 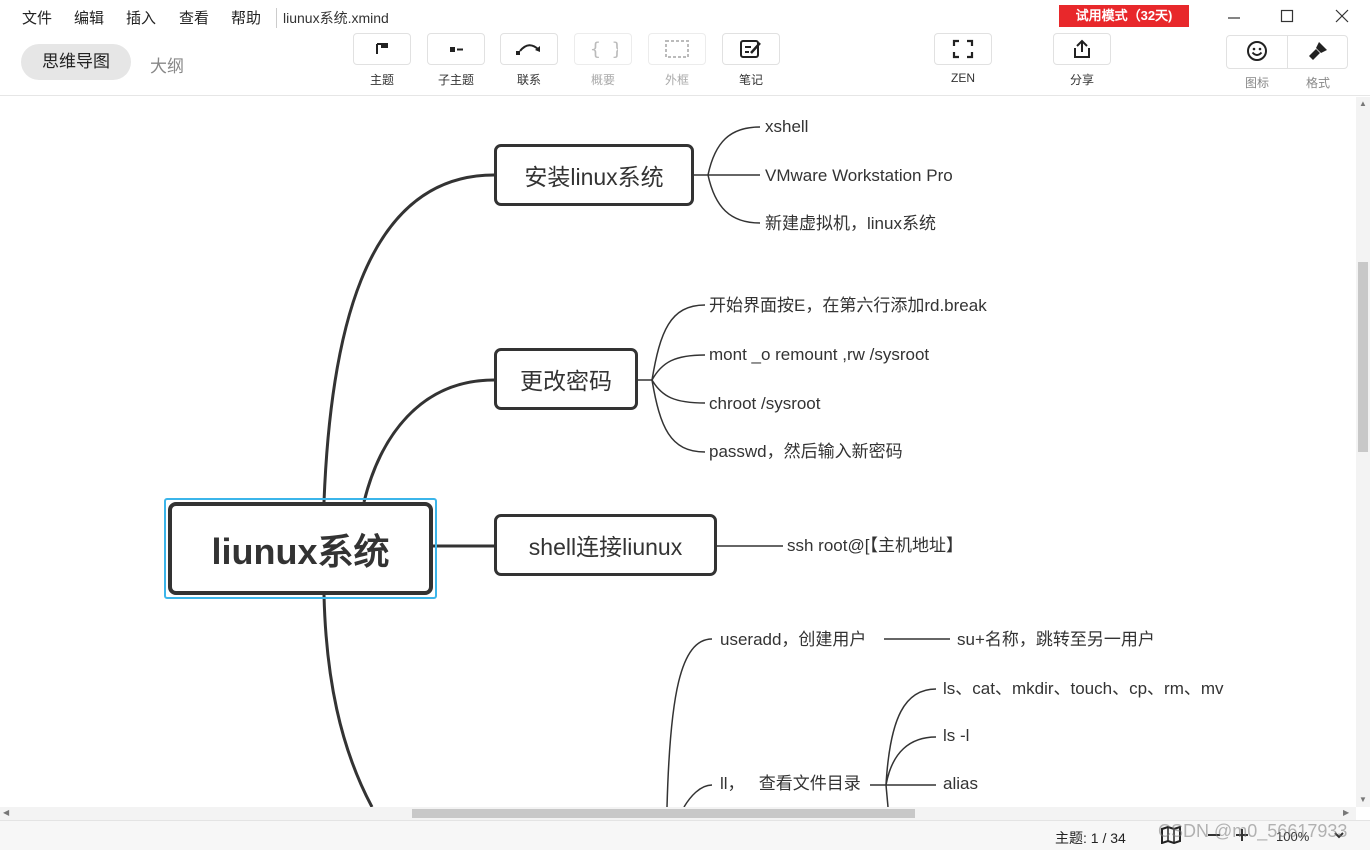 What do you see at coordinates (194, 17) in the screenshot?
I see `menu-view: 查看` at bounding box center [194, 17].